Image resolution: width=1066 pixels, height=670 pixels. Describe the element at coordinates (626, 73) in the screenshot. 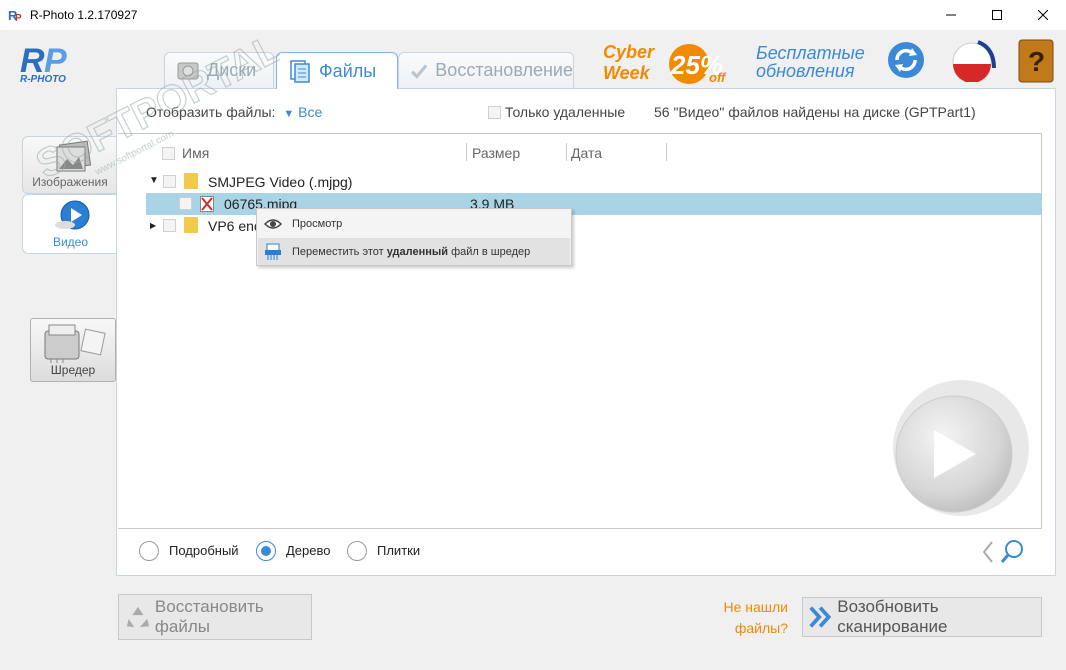

I see `promo-line2: Week` at that location.